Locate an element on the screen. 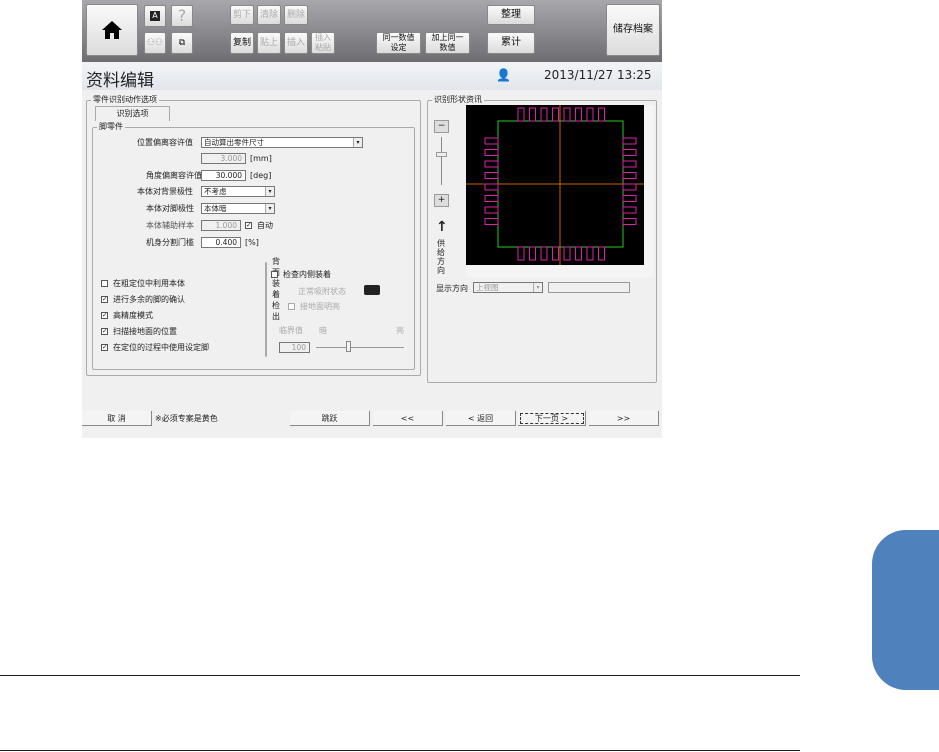 This screenshot has height=752, width=939. home-button is located at coordinates (112, 30).